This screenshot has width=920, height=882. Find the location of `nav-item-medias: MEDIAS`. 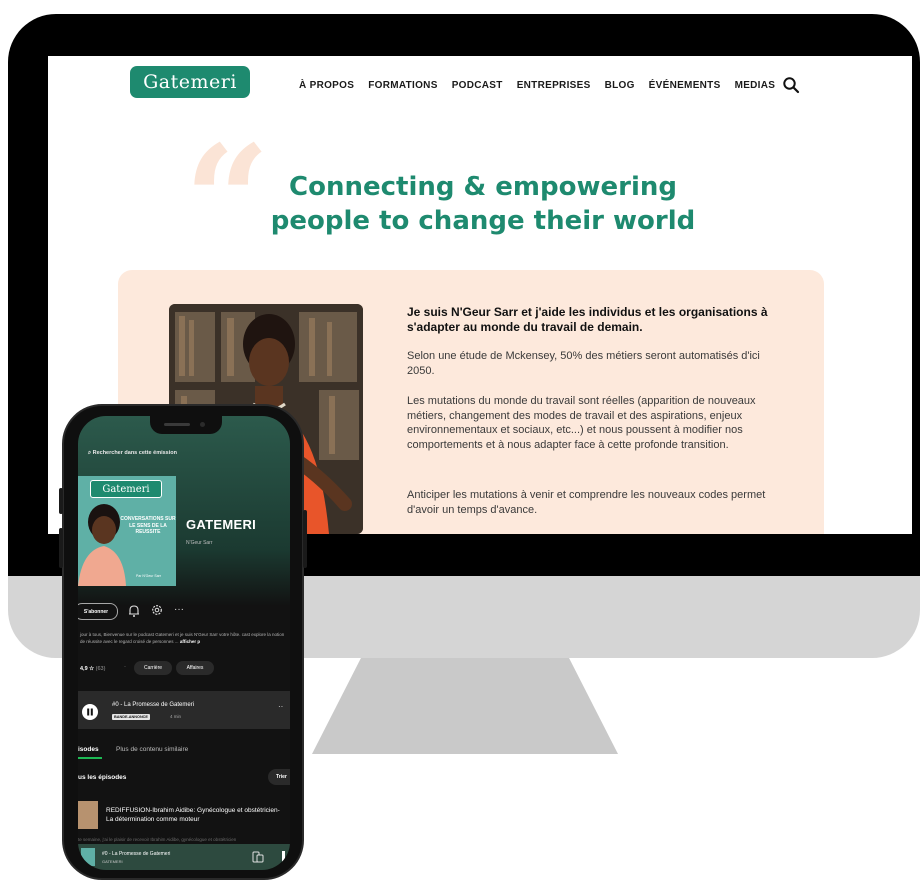

nav-item-medias: MEDIAS is located at coordinates (755, 85).